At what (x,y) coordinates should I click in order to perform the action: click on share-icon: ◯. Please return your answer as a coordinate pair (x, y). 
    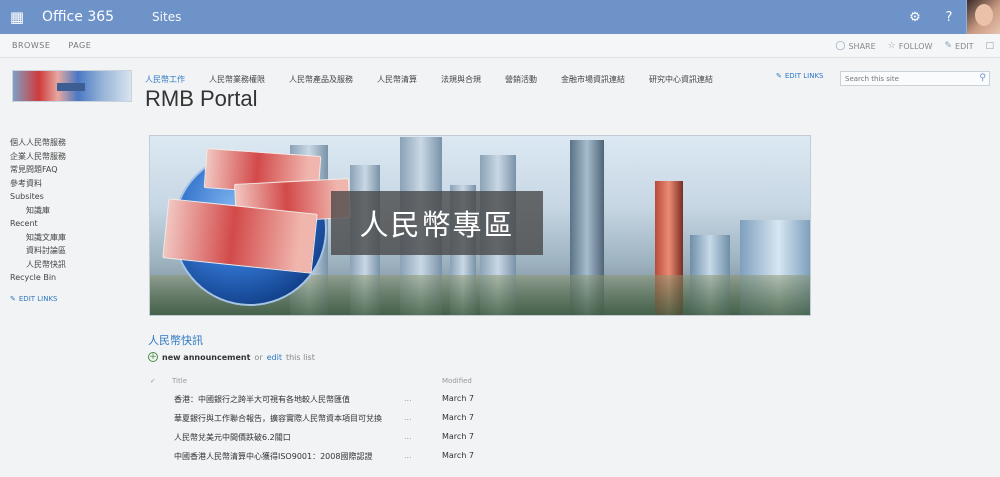
    Looking at the image, I should click on (840, 46).